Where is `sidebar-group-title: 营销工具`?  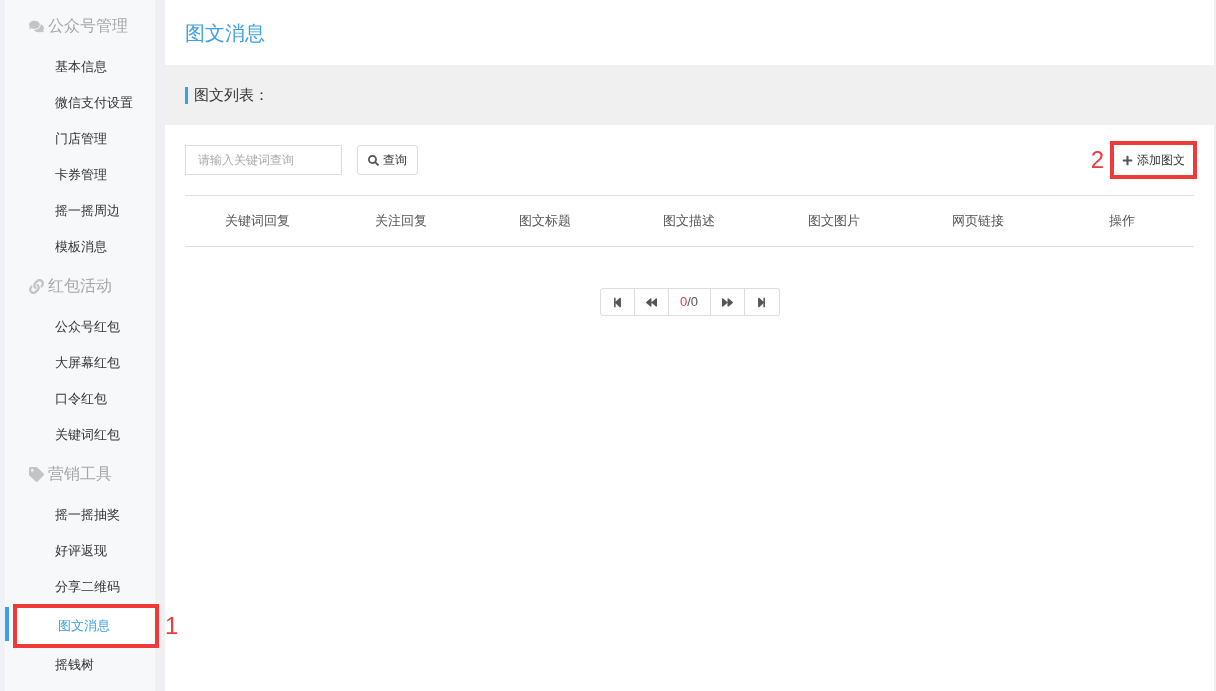 sidebar-group-title: 营销工具 is located at coordinates (80, 474).